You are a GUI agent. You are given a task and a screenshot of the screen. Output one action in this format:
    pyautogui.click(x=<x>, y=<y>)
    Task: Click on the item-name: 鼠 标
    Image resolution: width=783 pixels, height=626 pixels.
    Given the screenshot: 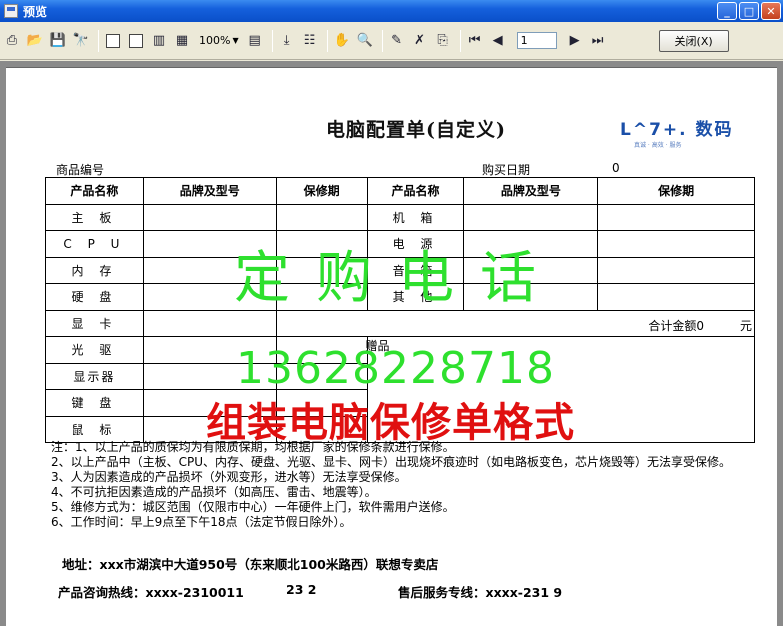 What is the action you would take?
    pyautogui.click(x=94, y=429)
    